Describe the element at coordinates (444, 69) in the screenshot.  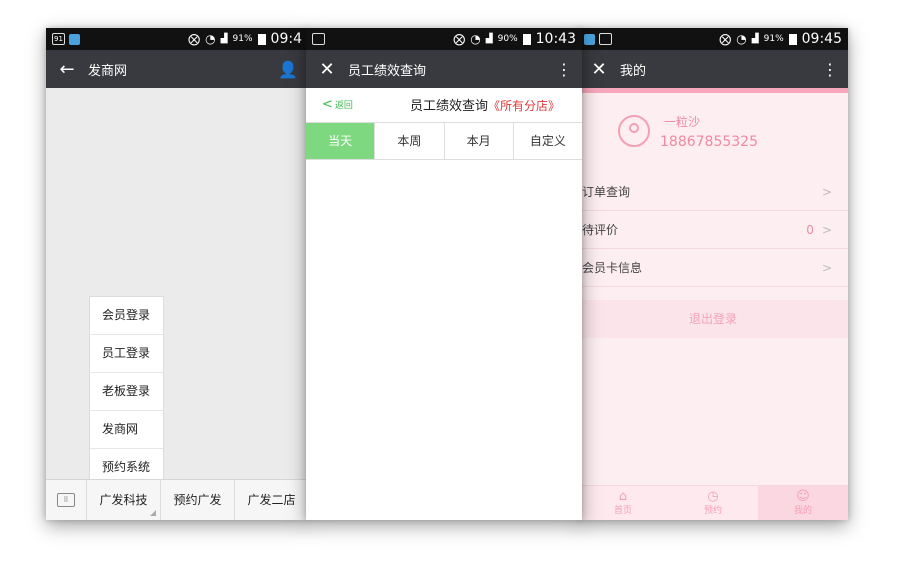
I see `title-bar: ✕ 员工绩效查询 ⋮` at that location.